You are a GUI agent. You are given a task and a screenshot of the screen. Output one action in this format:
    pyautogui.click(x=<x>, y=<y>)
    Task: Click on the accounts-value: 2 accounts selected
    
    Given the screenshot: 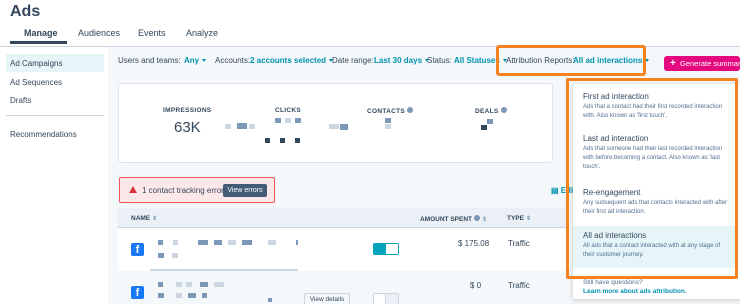 What is the action you would take?
    pyautogui.click(x=288, y=60)
    